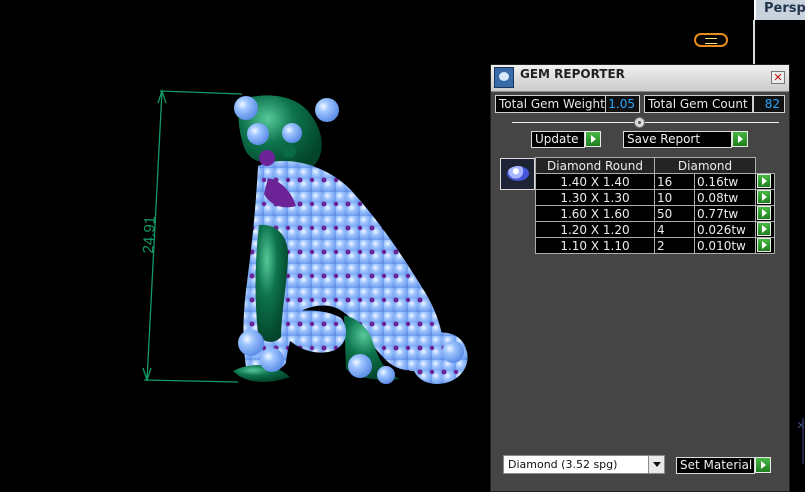  I want to click on update-button: Update, so click(558, 139).